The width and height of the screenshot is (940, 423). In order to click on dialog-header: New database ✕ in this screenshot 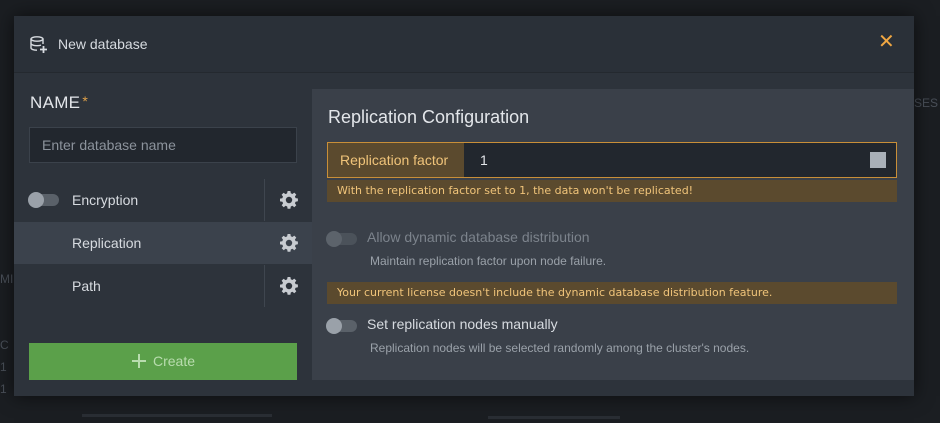, I will do `click(464, 44)`.